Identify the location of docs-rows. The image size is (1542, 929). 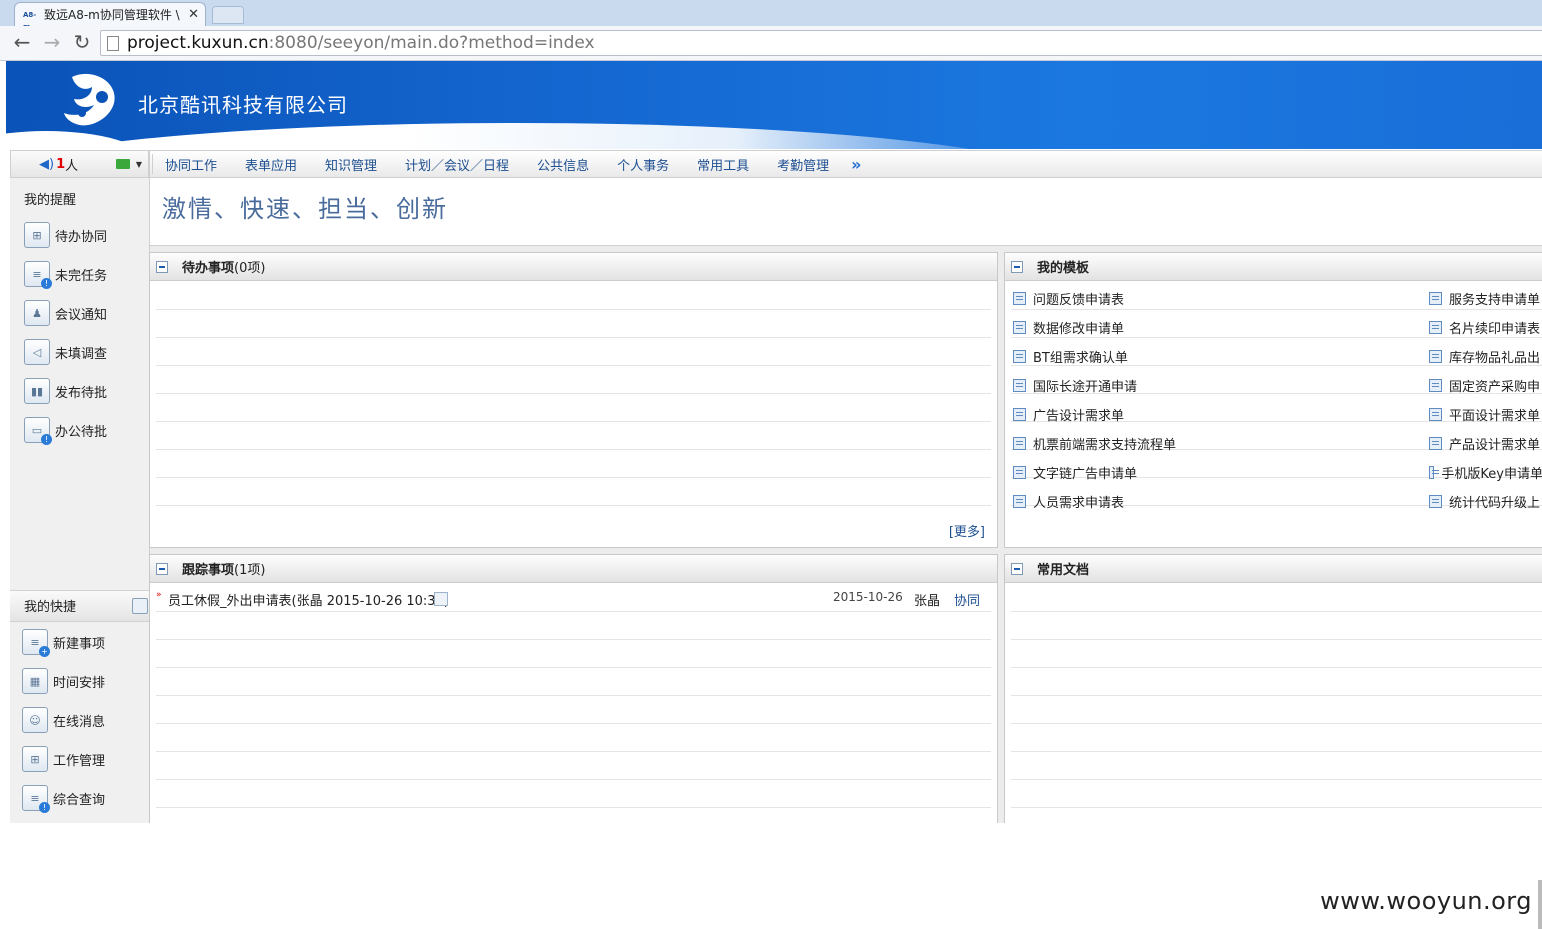
(1276, 696).